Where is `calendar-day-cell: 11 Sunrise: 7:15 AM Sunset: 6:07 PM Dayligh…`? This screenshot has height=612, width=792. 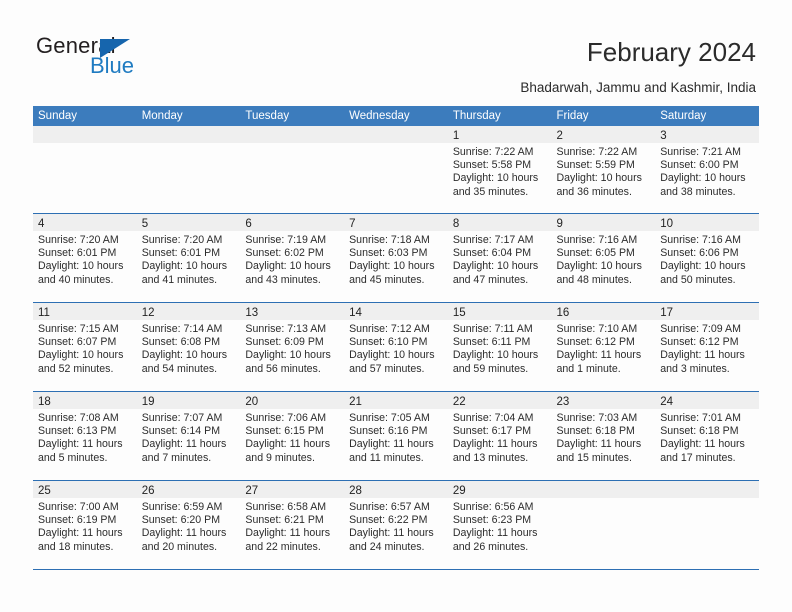
calendar-day-cell: 11 Sunrise: 7:15 AM Sunset: 6:07 PM Dayligh… is located at coordinates (85, 347).